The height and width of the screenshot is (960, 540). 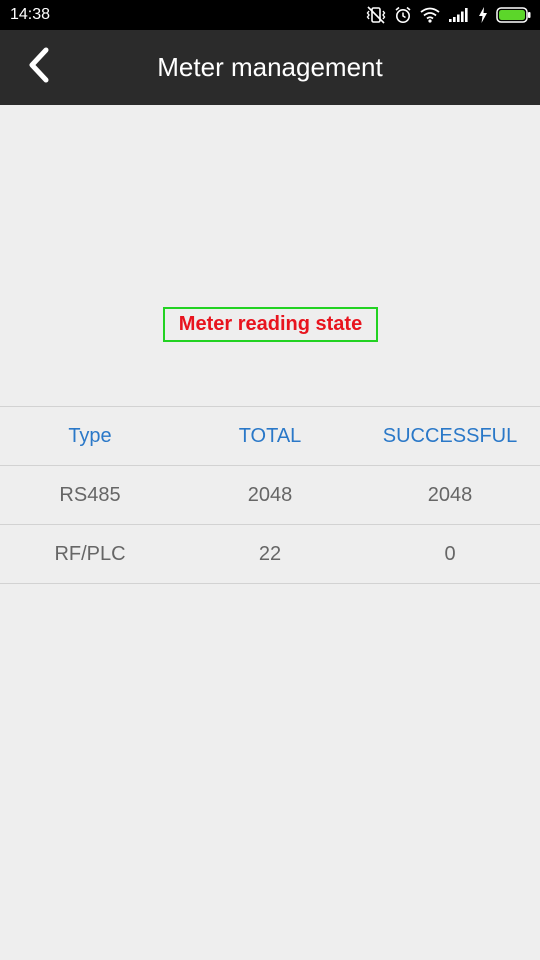 I want to click on column-header-successful: SUCCESSFUL, so click(x=450, y=435).